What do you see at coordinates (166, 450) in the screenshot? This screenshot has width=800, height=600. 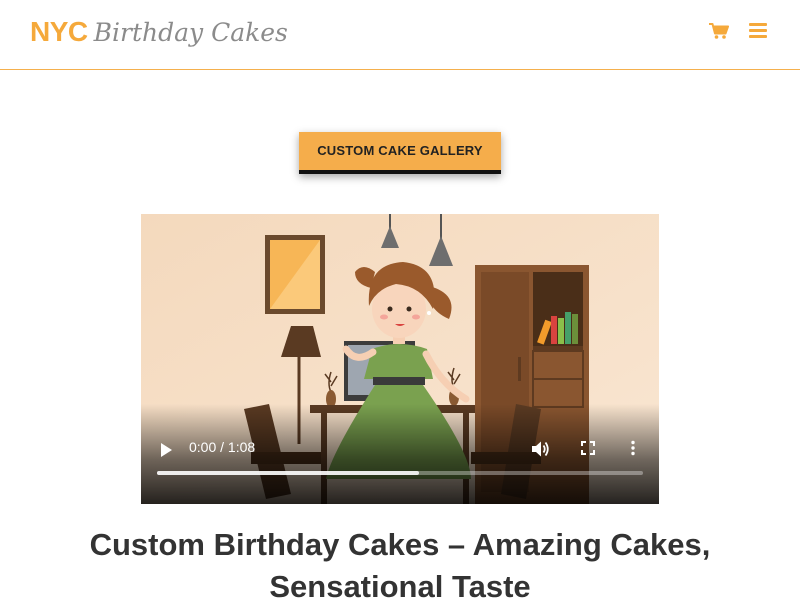 I see `play-icon` at bounding box center [166, 450].